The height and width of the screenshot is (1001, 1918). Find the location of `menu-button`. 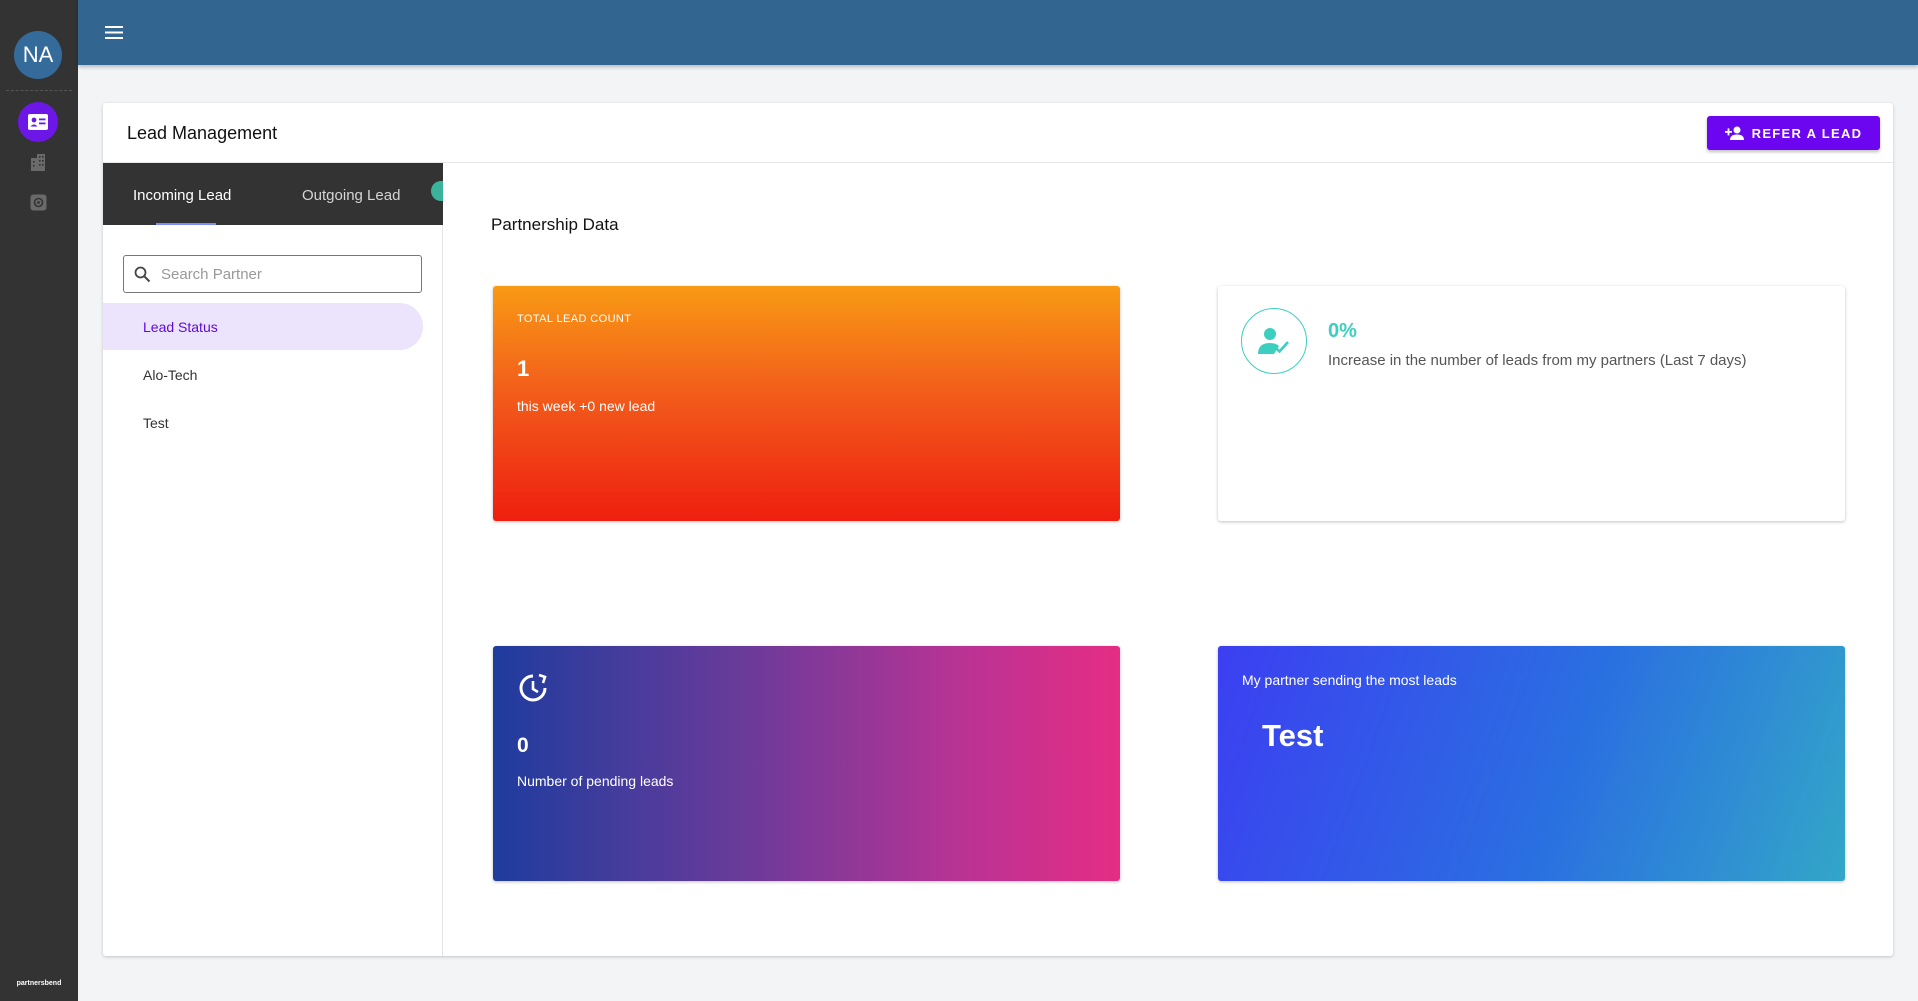

menu-button is located at coordinates (114, 32).